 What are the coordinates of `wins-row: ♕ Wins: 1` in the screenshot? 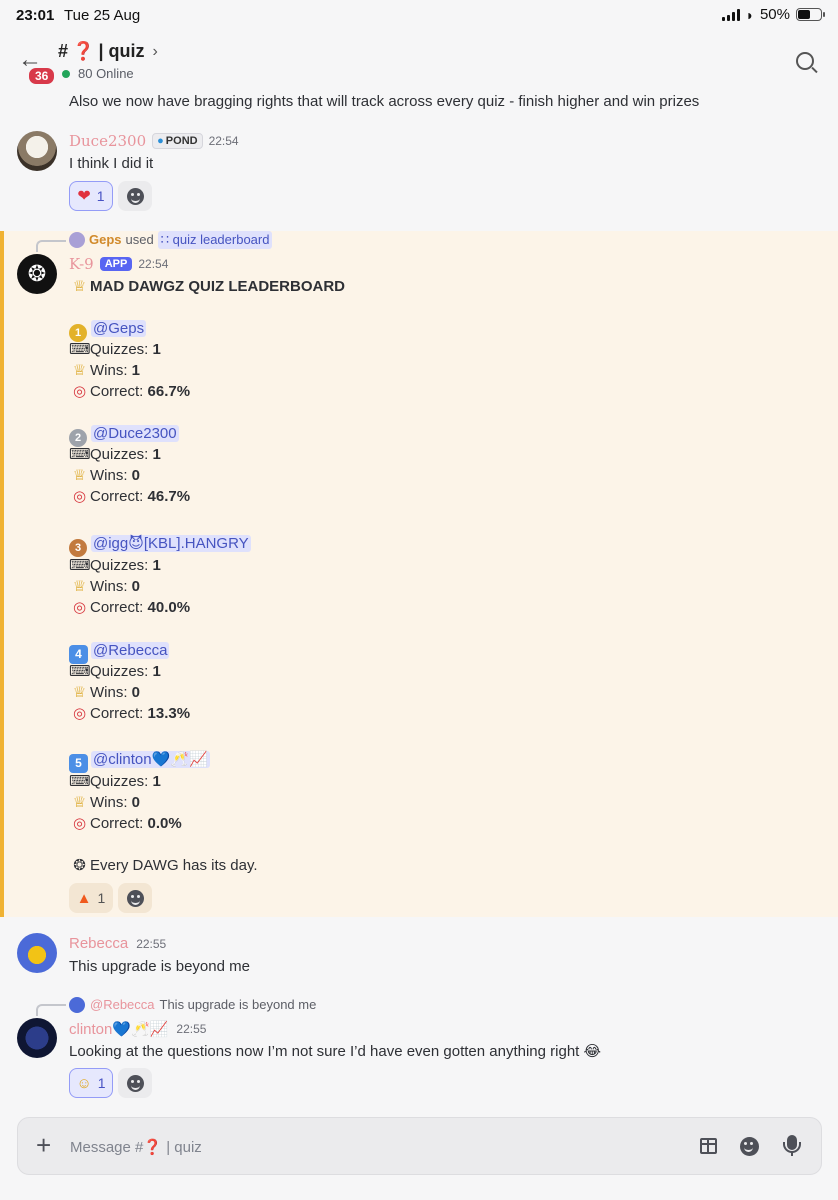 It's located at (104, 370).